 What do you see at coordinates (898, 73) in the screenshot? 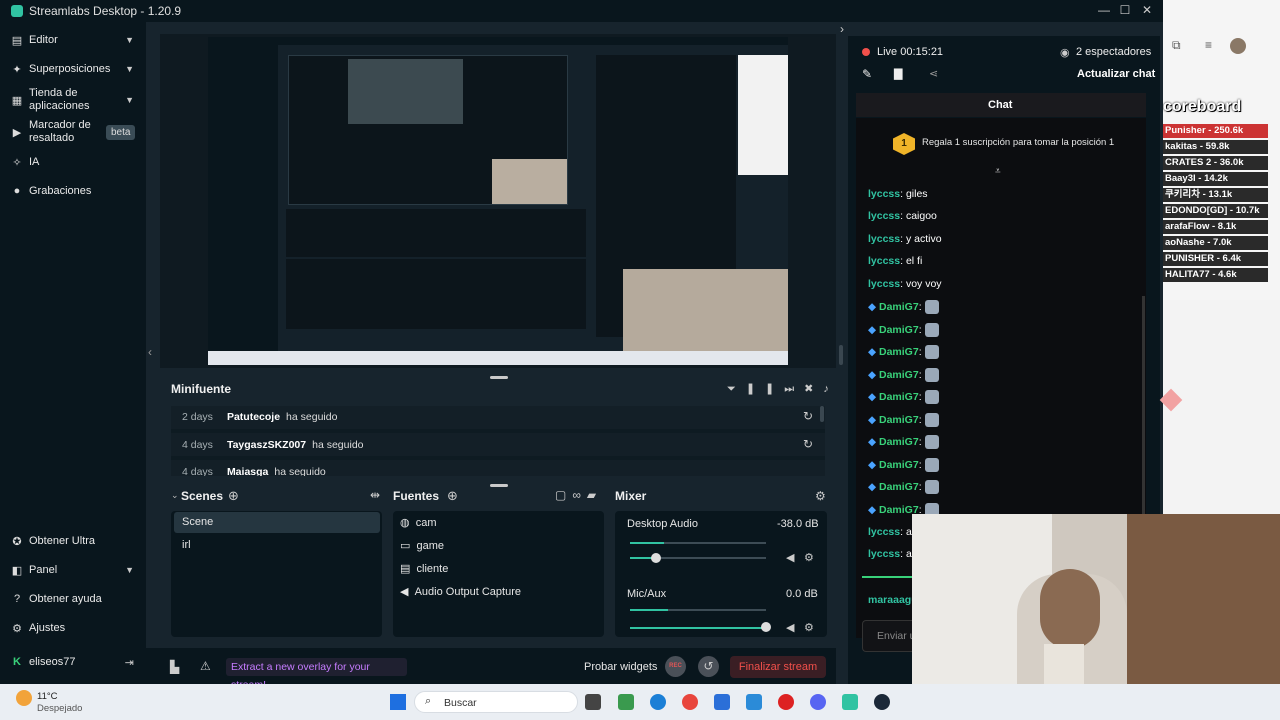
I see `dashboard-icon: ▇` at bounding box center [898, 73].